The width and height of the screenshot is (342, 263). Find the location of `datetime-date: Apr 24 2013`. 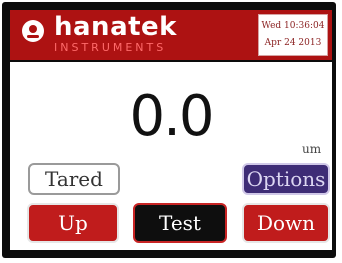

datetime-date: Apr 24 2013 is located at coordinates (293, 43).